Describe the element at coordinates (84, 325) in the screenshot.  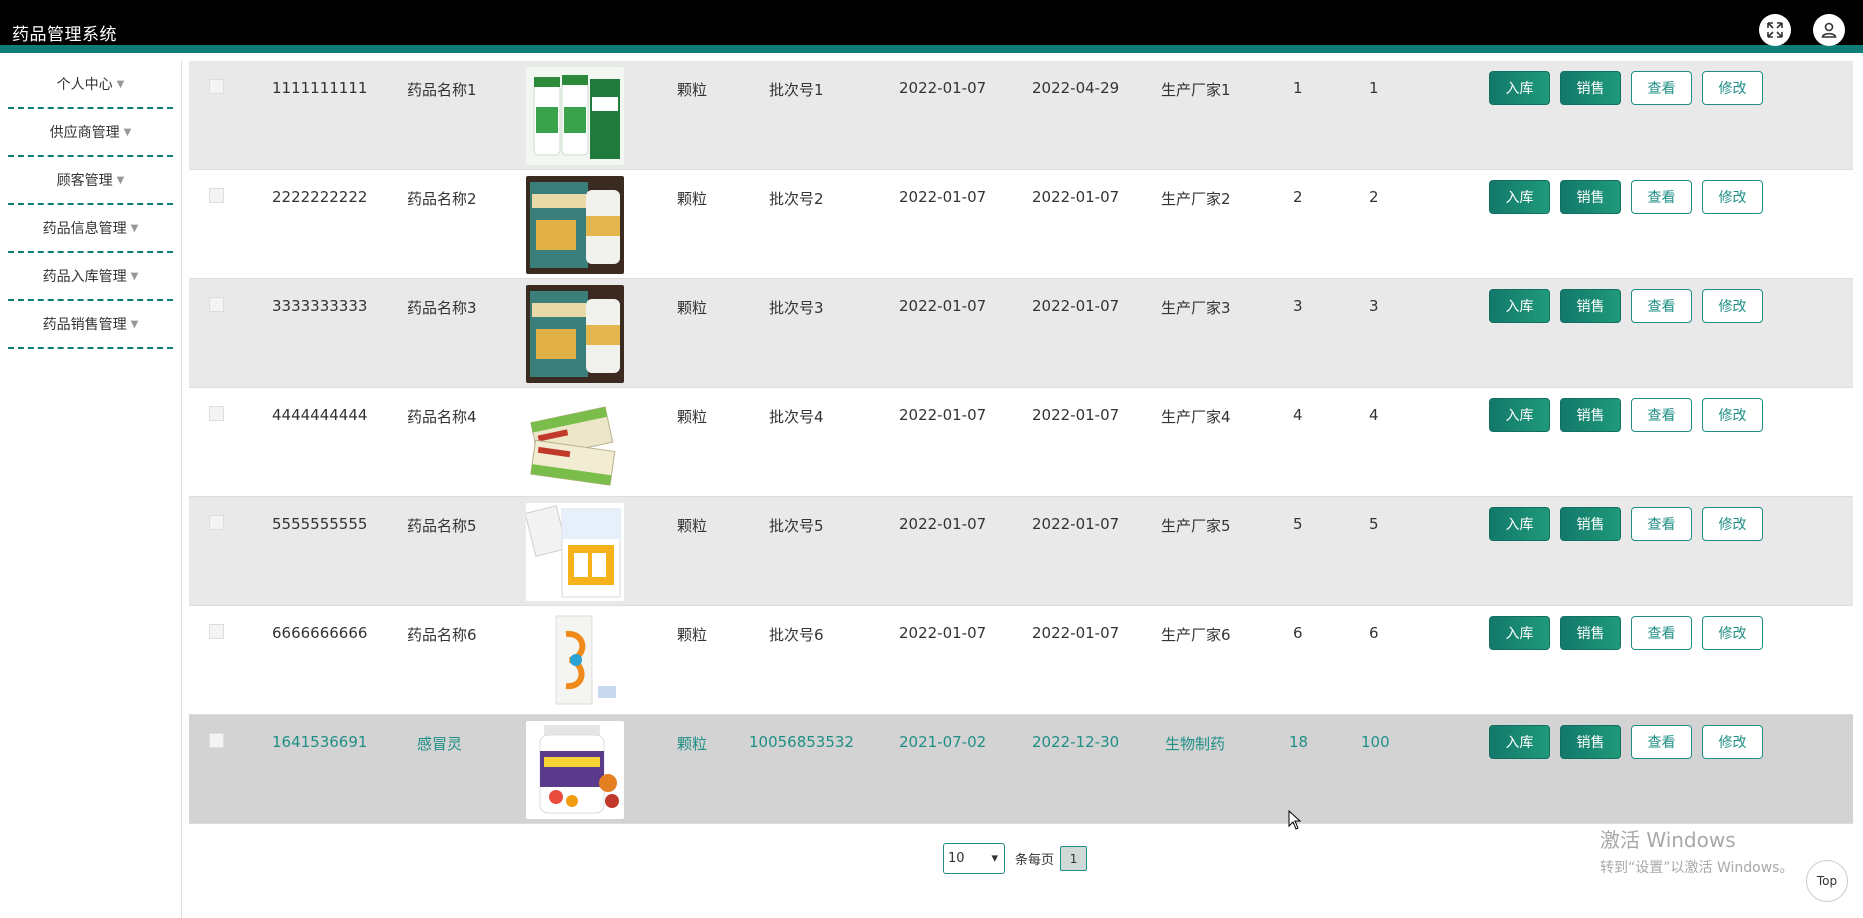
I see `sidebar-item-label: 药品销售管理` at that location.